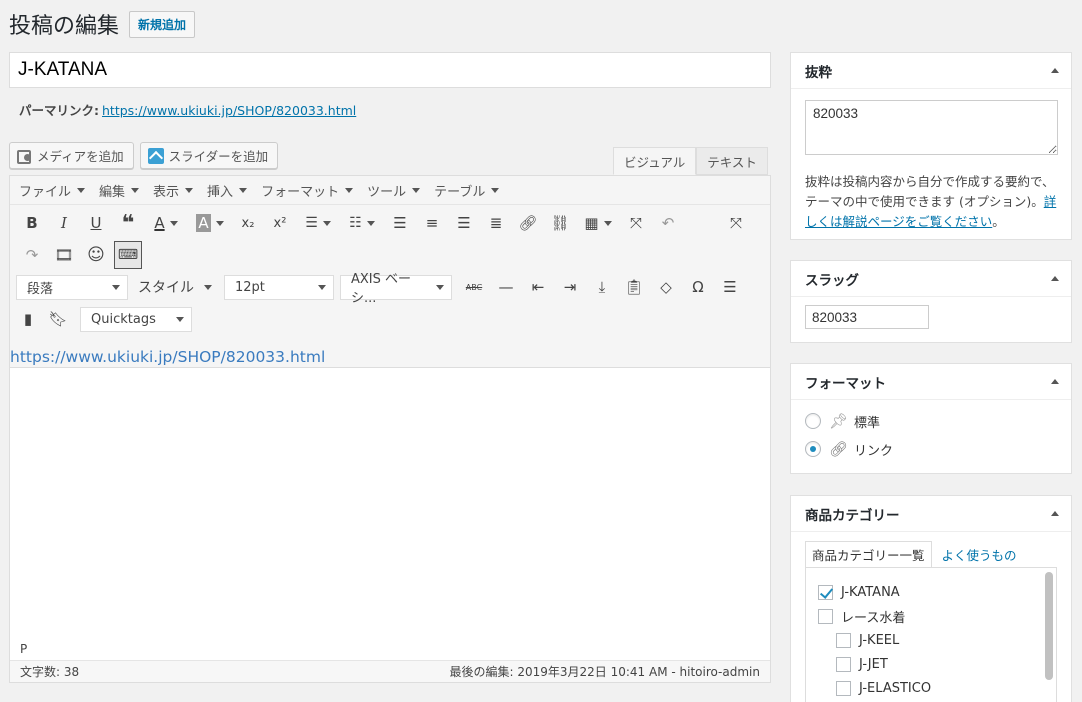  I want to click on format-radio-link, so click(813, 449).